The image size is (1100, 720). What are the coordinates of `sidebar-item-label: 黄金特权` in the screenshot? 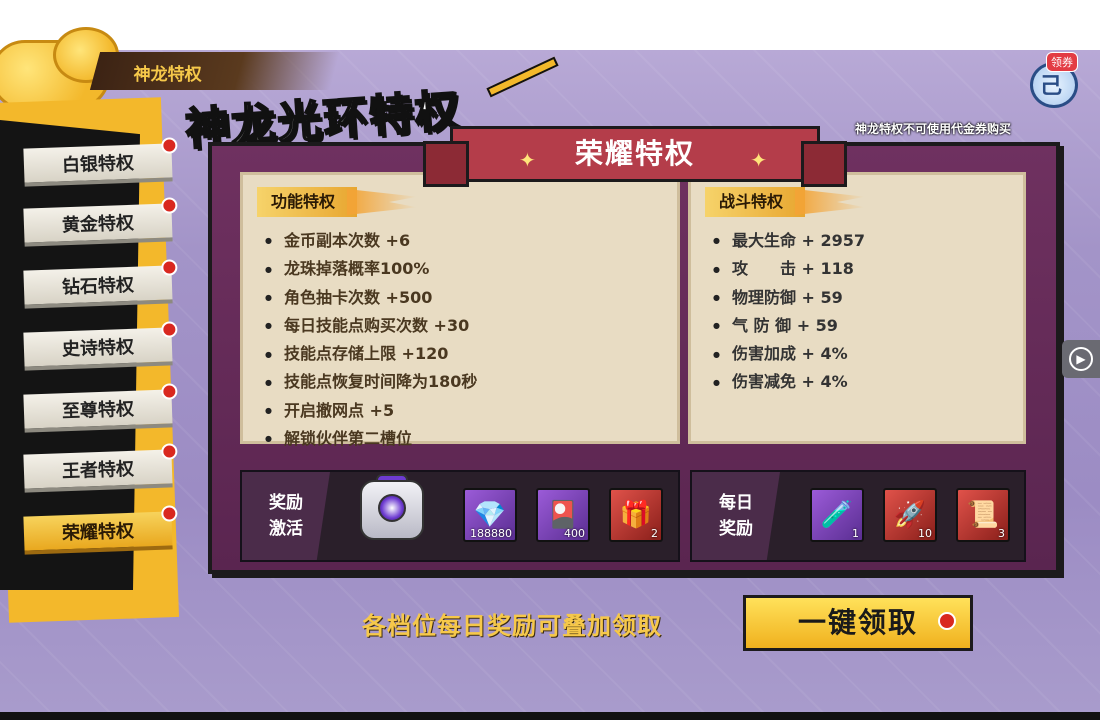 It's located at (98, 224).